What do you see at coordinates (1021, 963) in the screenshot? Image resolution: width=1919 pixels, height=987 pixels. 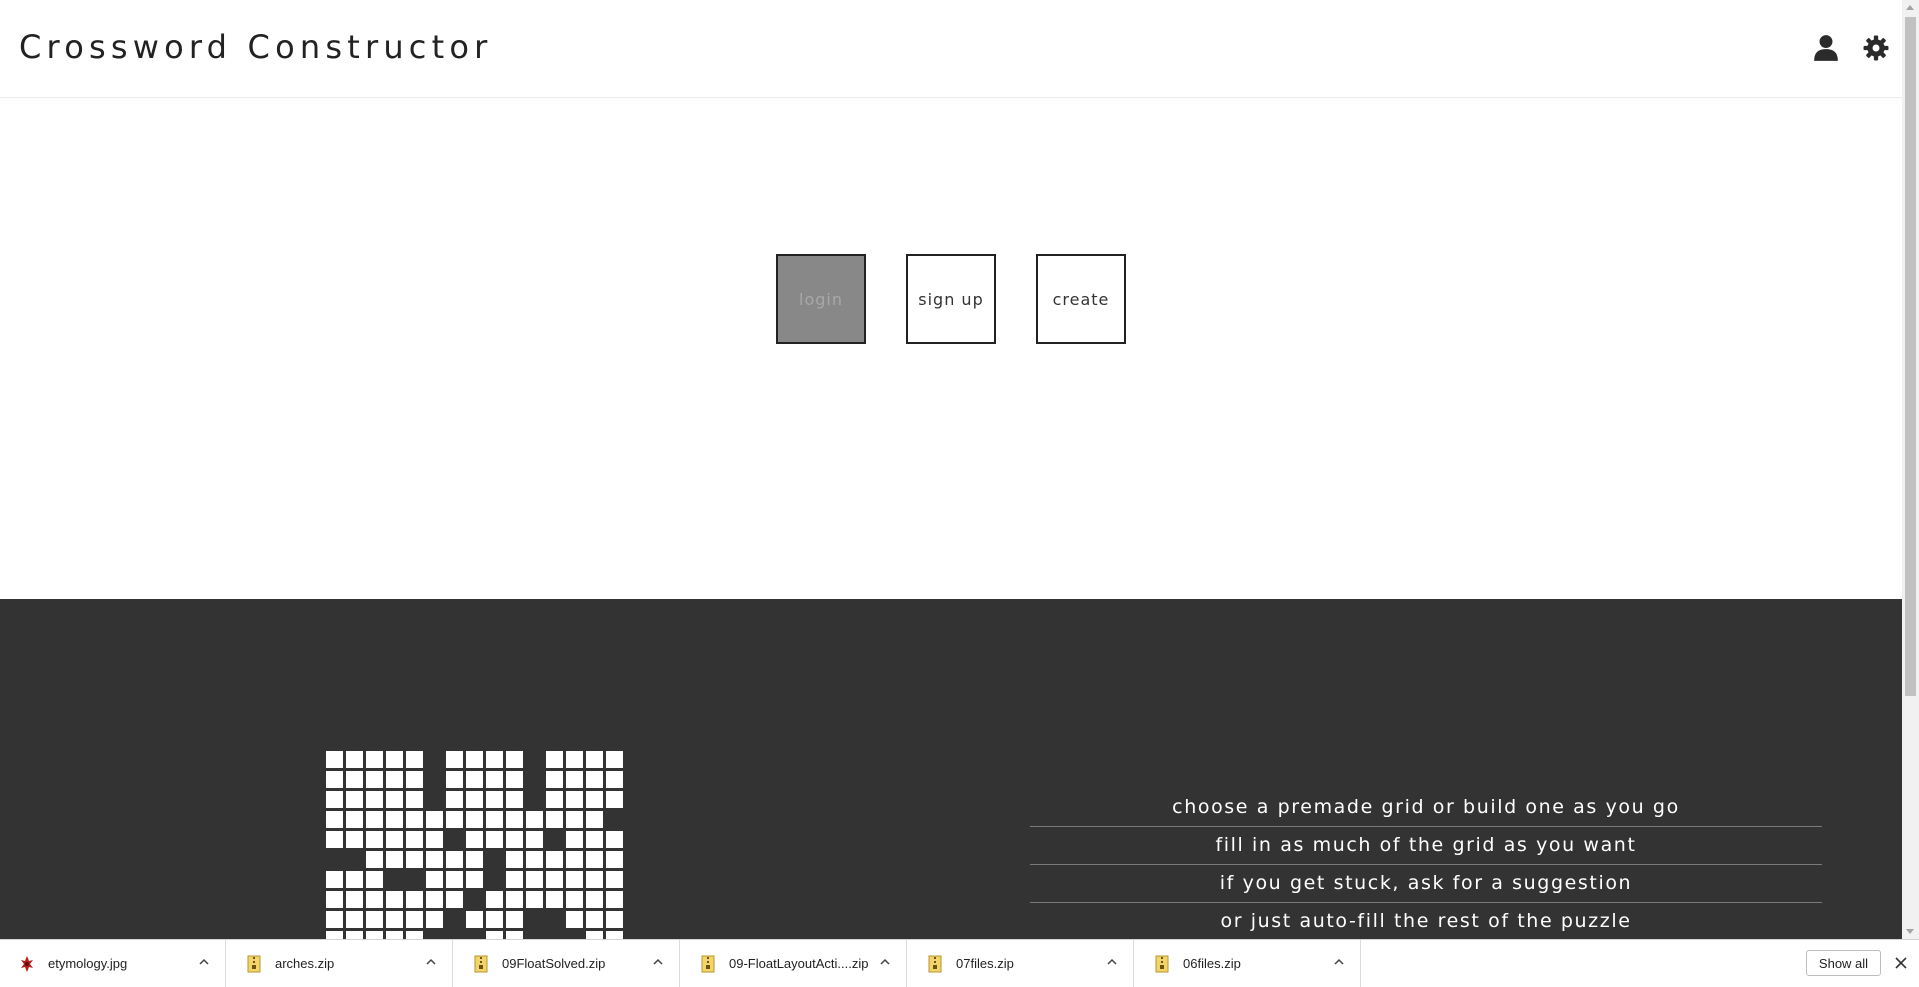 I see `download-item: 07files.zip` at bounding box center [1021, 963].